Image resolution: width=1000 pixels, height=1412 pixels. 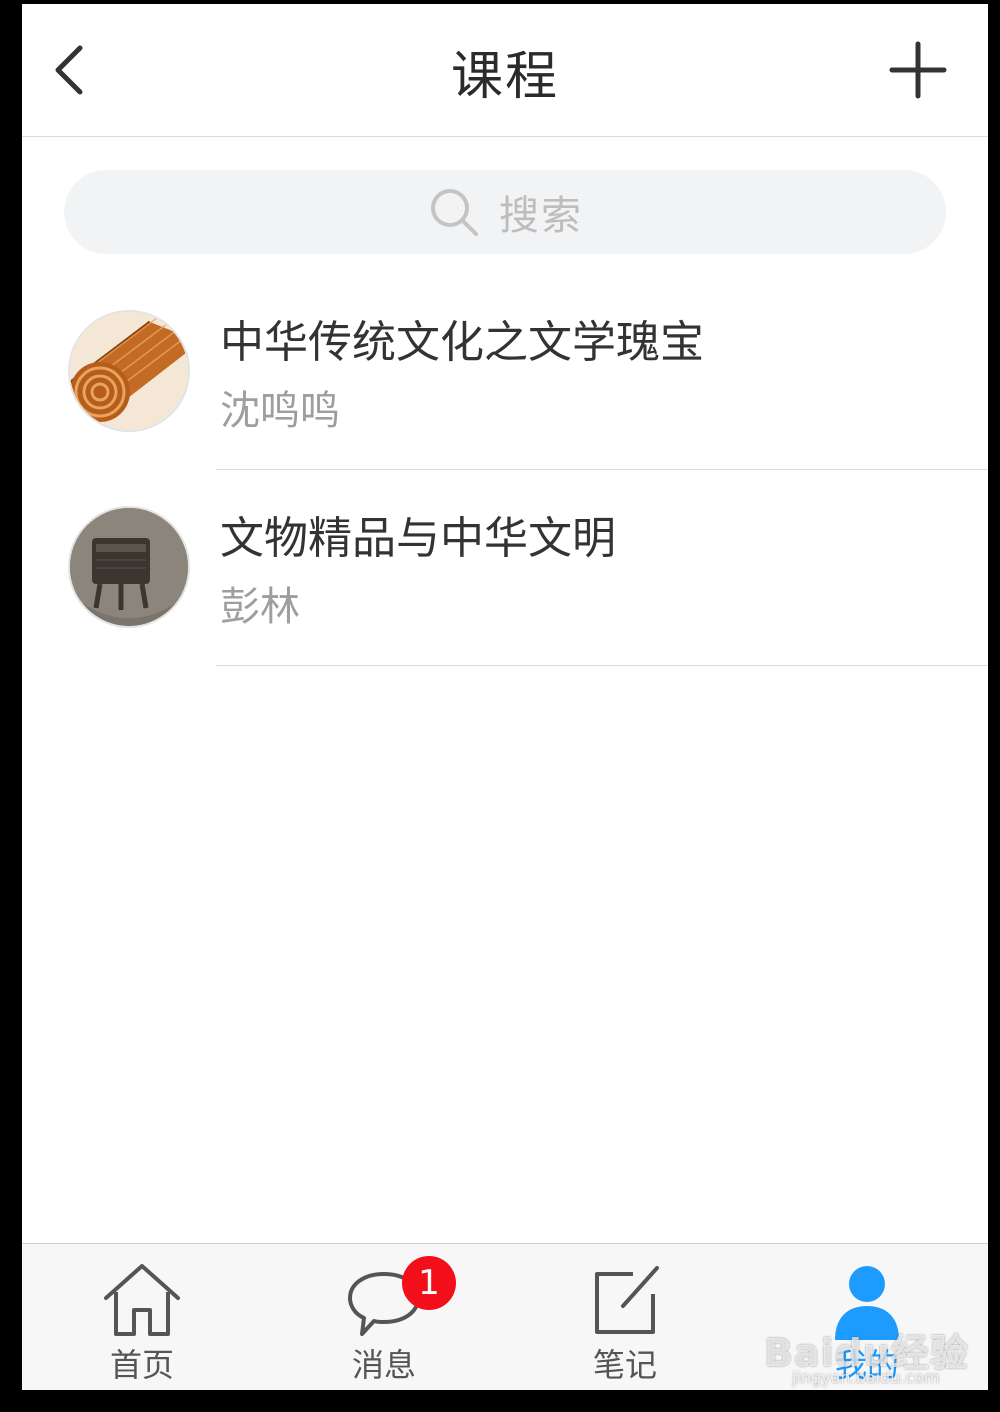 I want to click on navigation-bar: 课程, so click(x=505, y=70).